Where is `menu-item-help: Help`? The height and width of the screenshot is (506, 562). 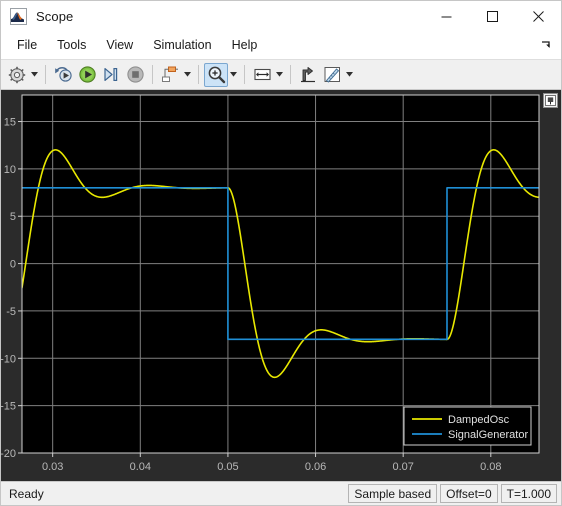
menu-item-help: Help is located at coordinates (245, 45).